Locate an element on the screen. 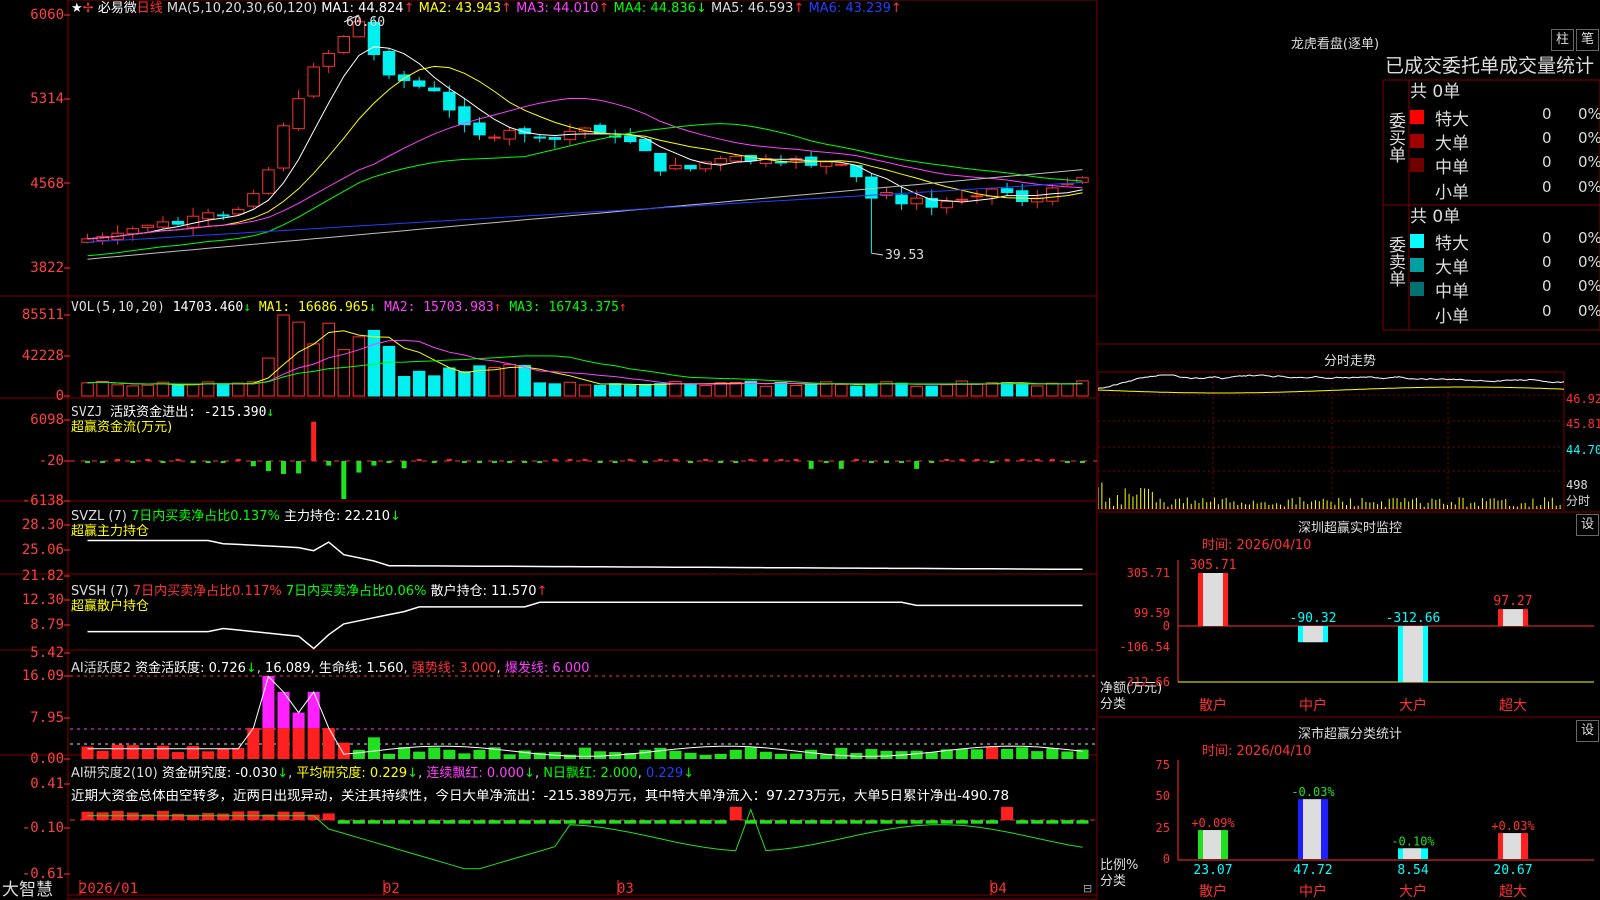 The height and width of the screenshot is (900, 1600). buy-row-s-count: 0 is located at coordinates (1547, 187).